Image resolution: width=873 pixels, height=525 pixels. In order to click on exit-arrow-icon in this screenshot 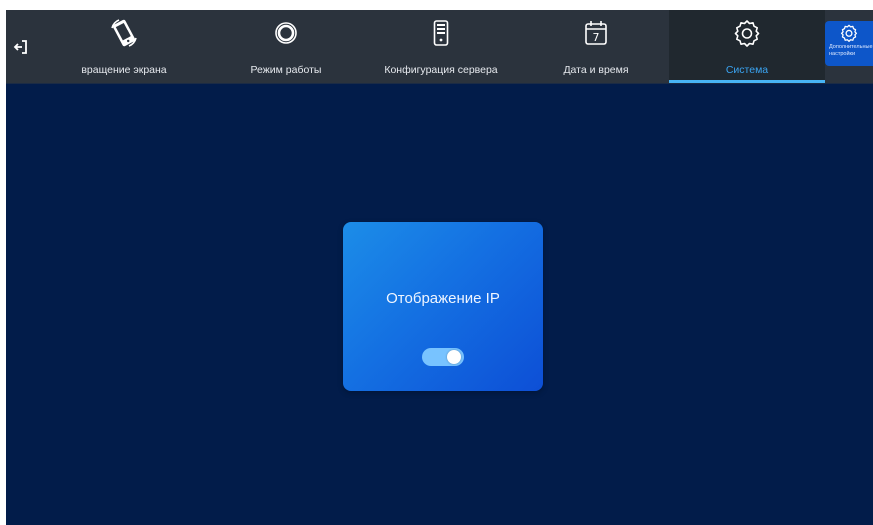, I will do `click(20, 46)`.